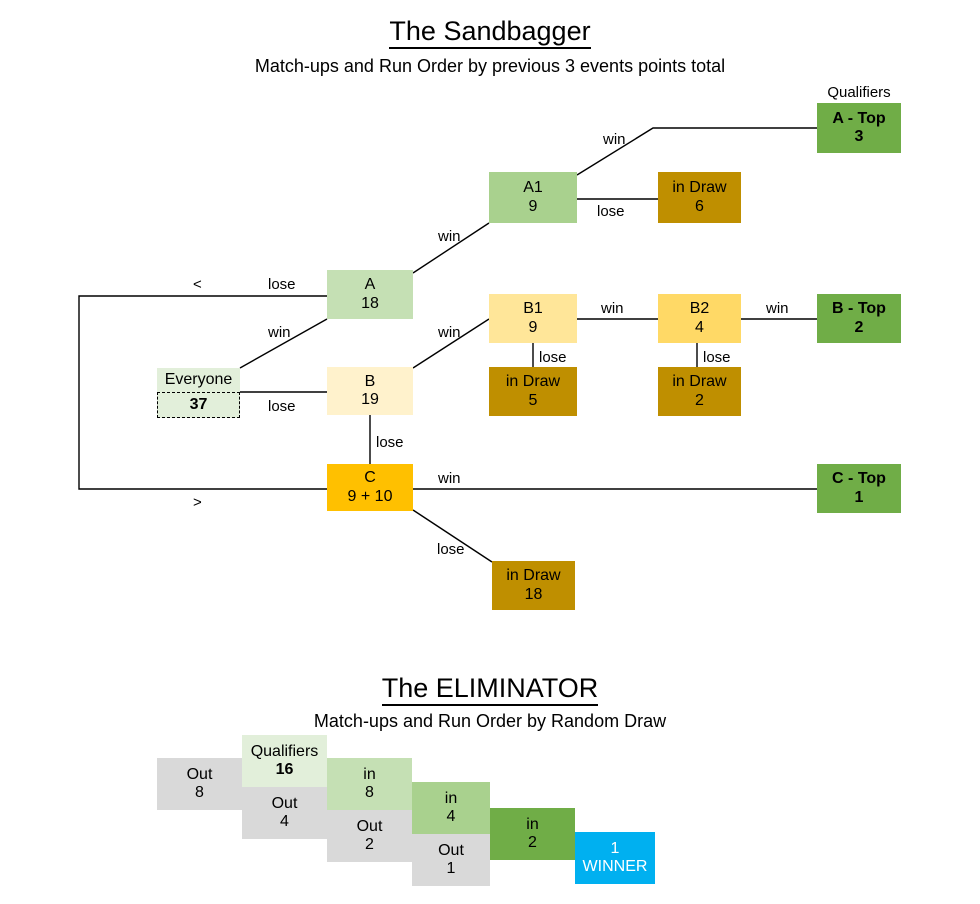 This screenshot has height=904, width=980. I want to click on eliminator-qualifiers: Qualifiers 16, so click(284, 761).